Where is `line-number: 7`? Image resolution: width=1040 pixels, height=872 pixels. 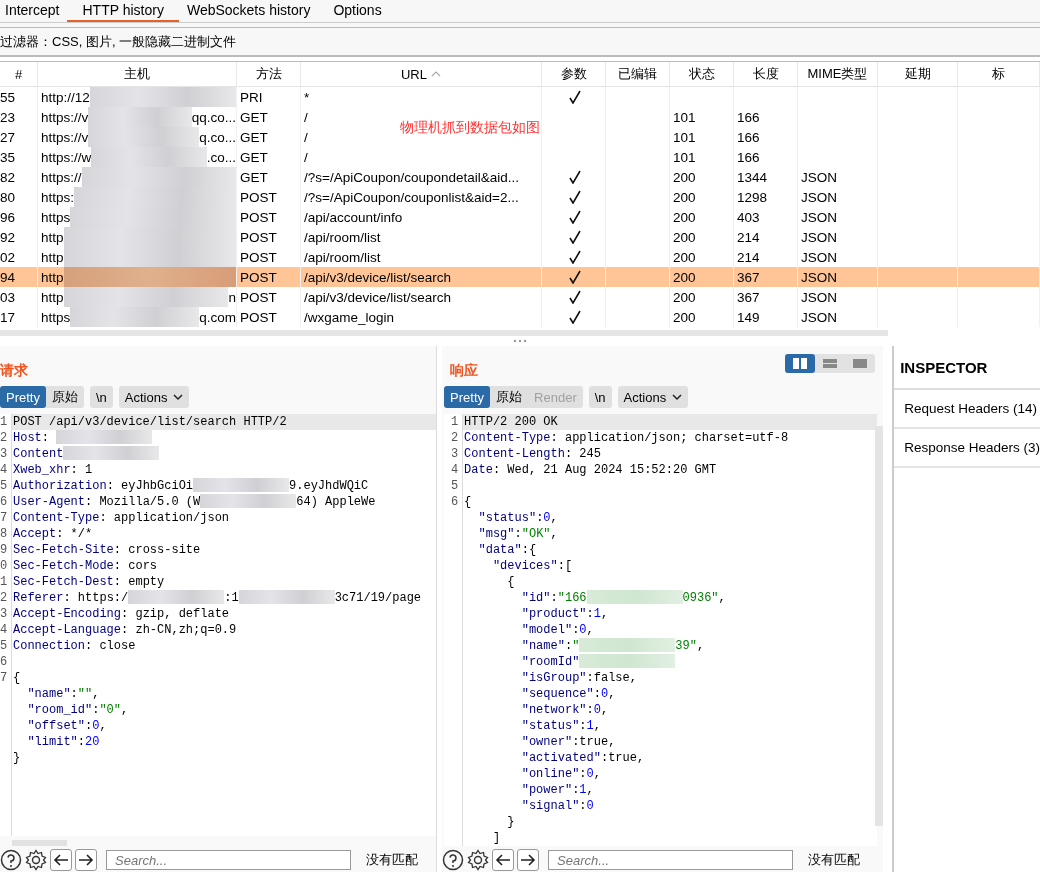 line-number: 7 is located at coordinates (4, 518).